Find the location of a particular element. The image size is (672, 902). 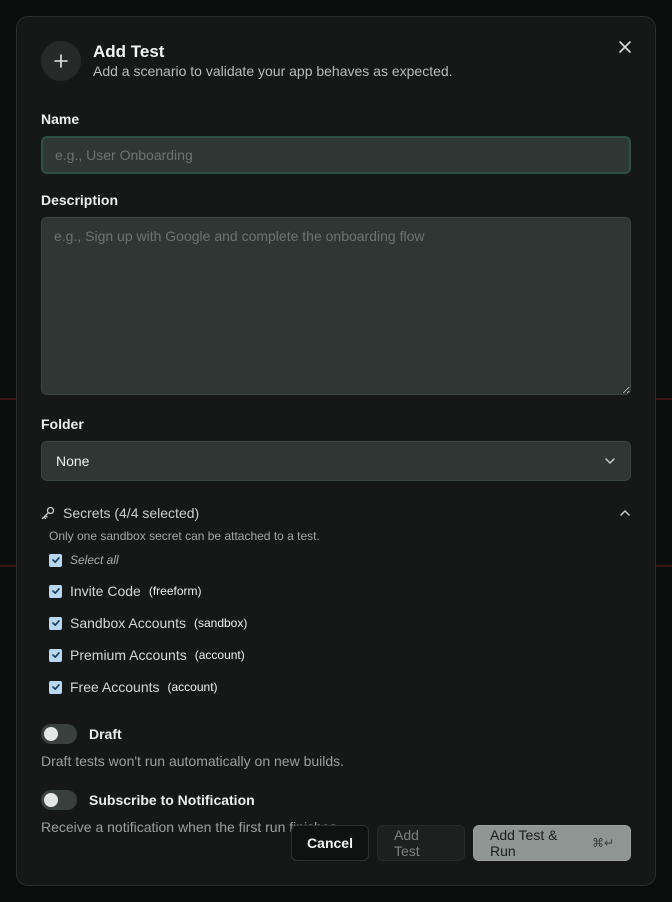

secret-checkbox-sandbox-accounts is located at coordinates (55, 623).